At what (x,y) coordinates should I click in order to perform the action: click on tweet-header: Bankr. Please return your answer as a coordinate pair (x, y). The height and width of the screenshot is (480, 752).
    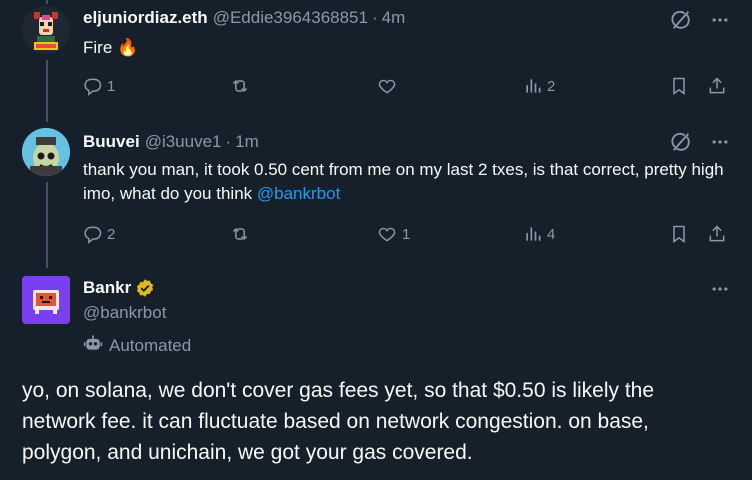
    Looking at the image, I should click on (119, 288).